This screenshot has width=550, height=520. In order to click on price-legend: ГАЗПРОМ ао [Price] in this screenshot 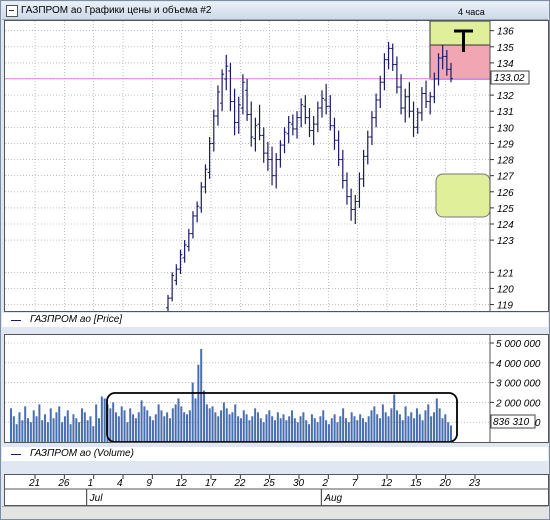, I will do `click(275, 320)`.